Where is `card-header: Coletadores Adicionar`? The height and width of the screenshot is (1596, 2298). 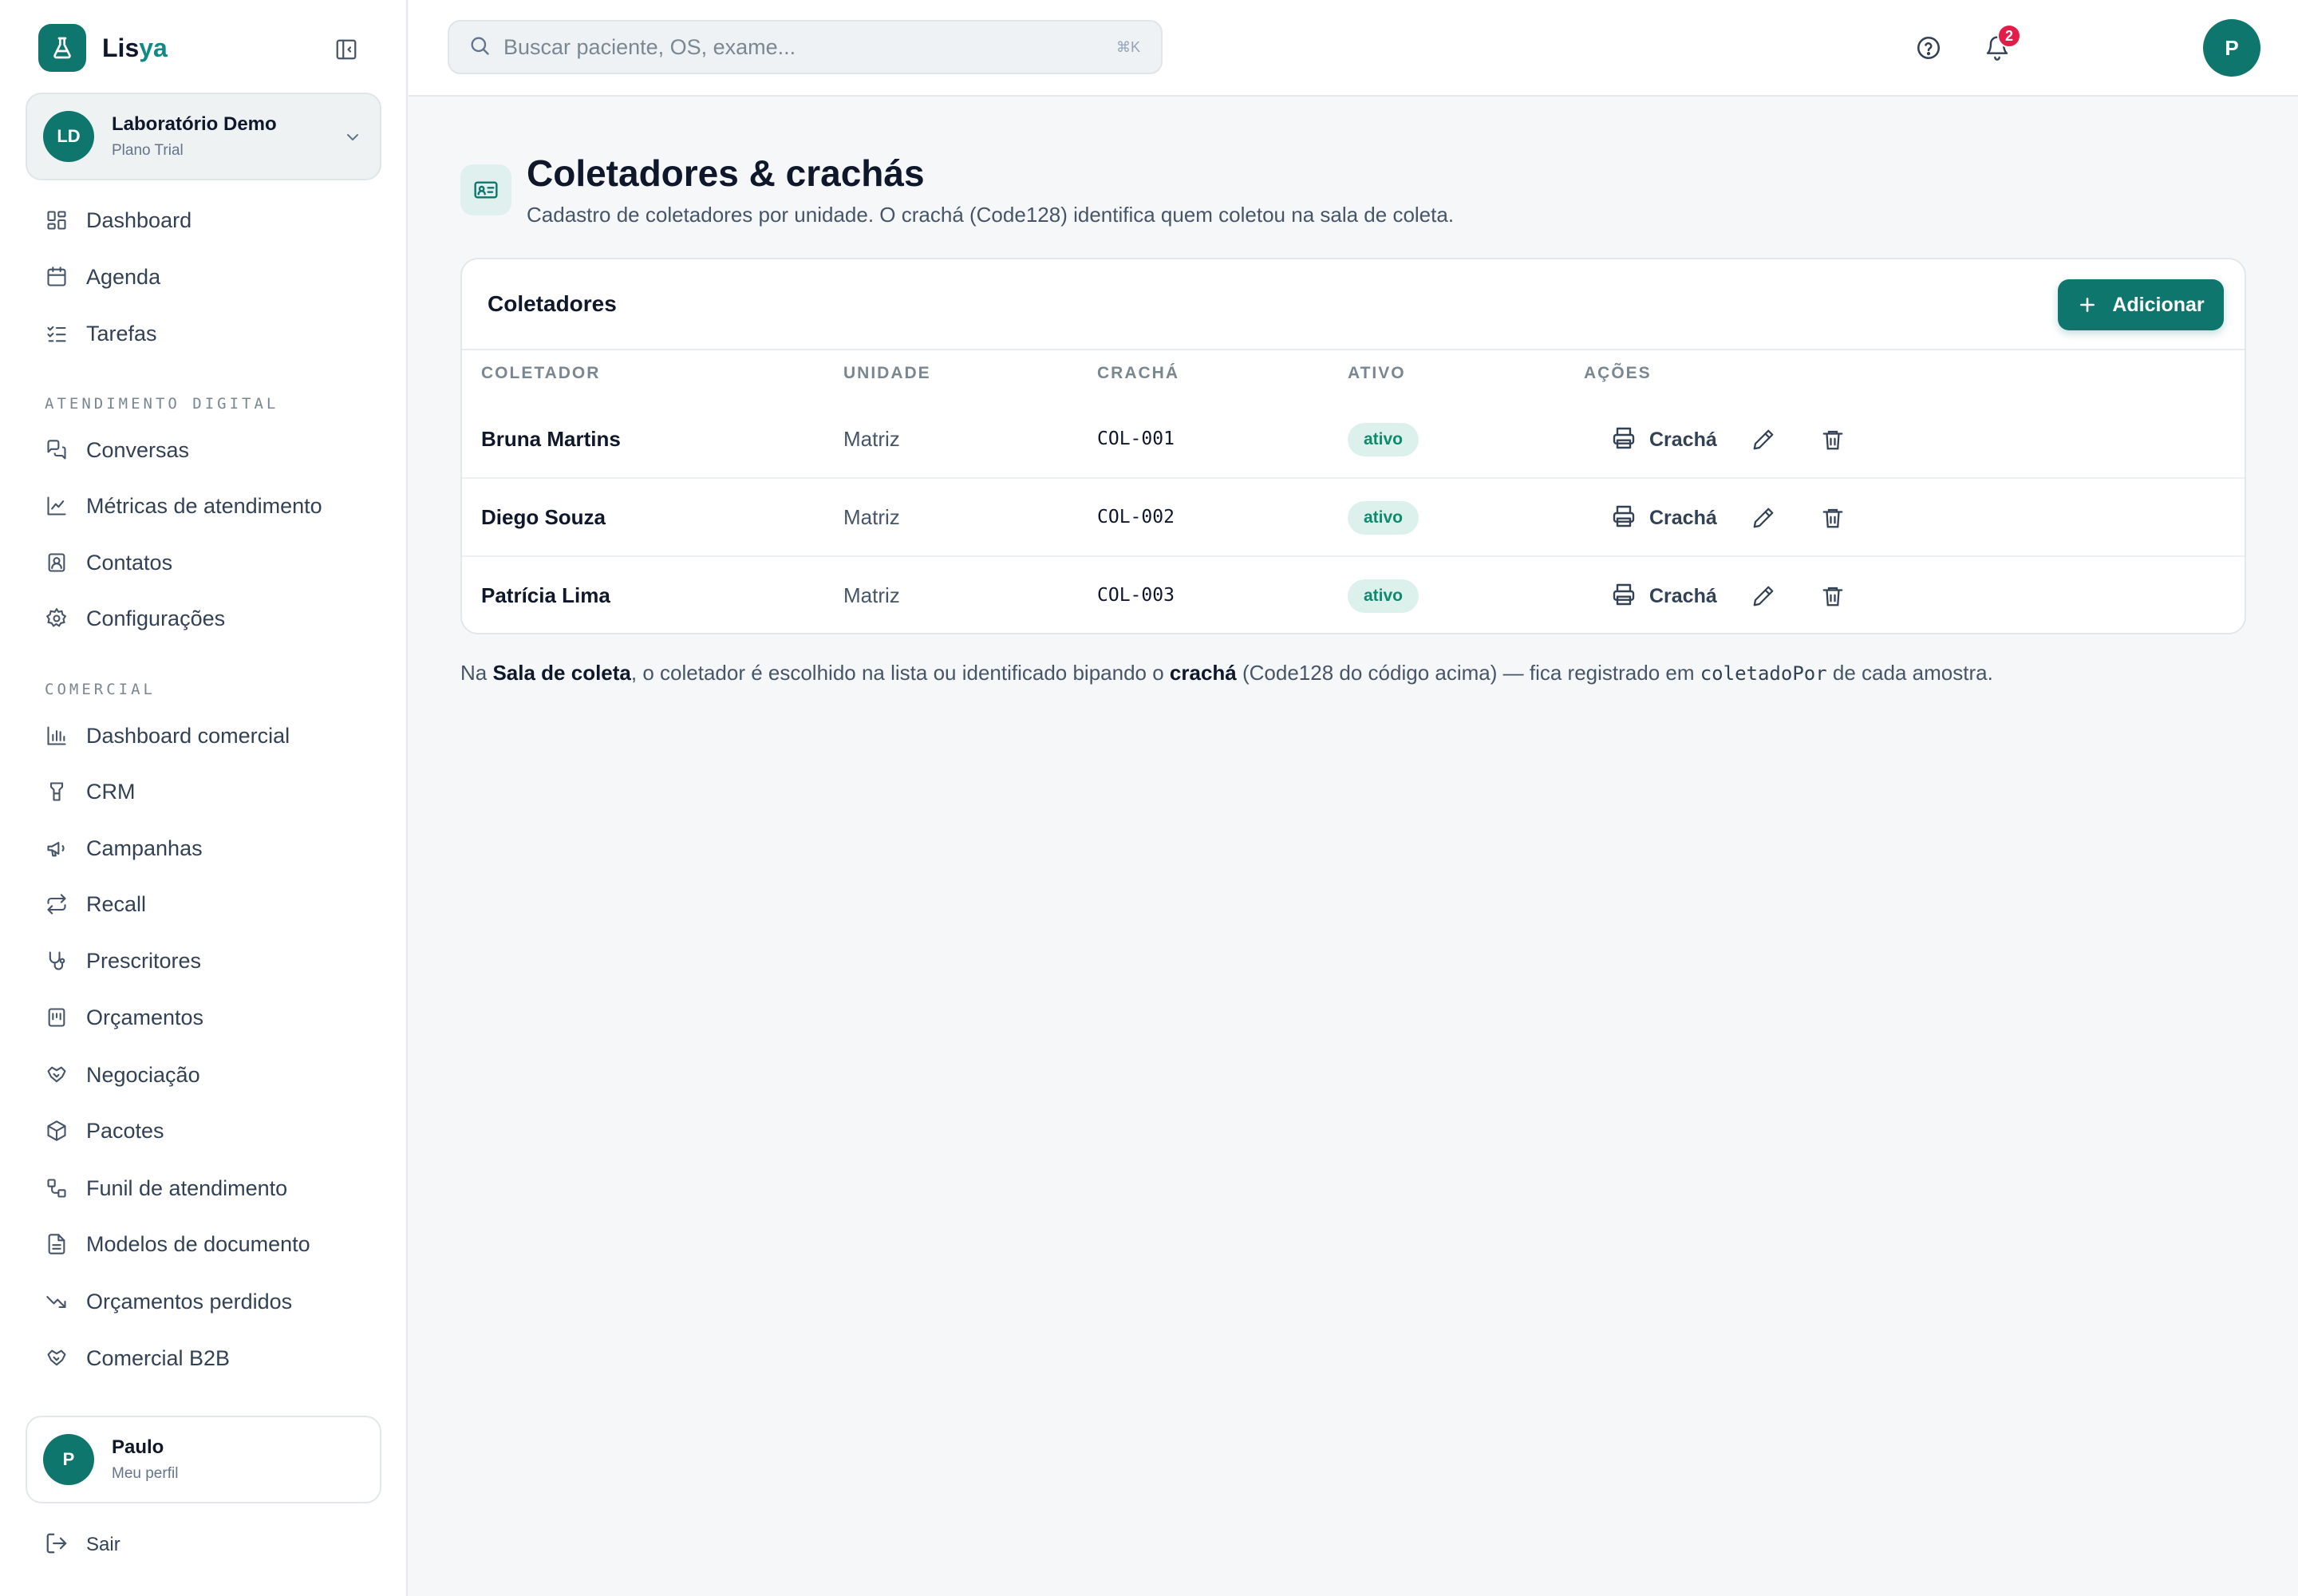
card-header: Coletadores Adicionar is located at coordinates (1354, 304).